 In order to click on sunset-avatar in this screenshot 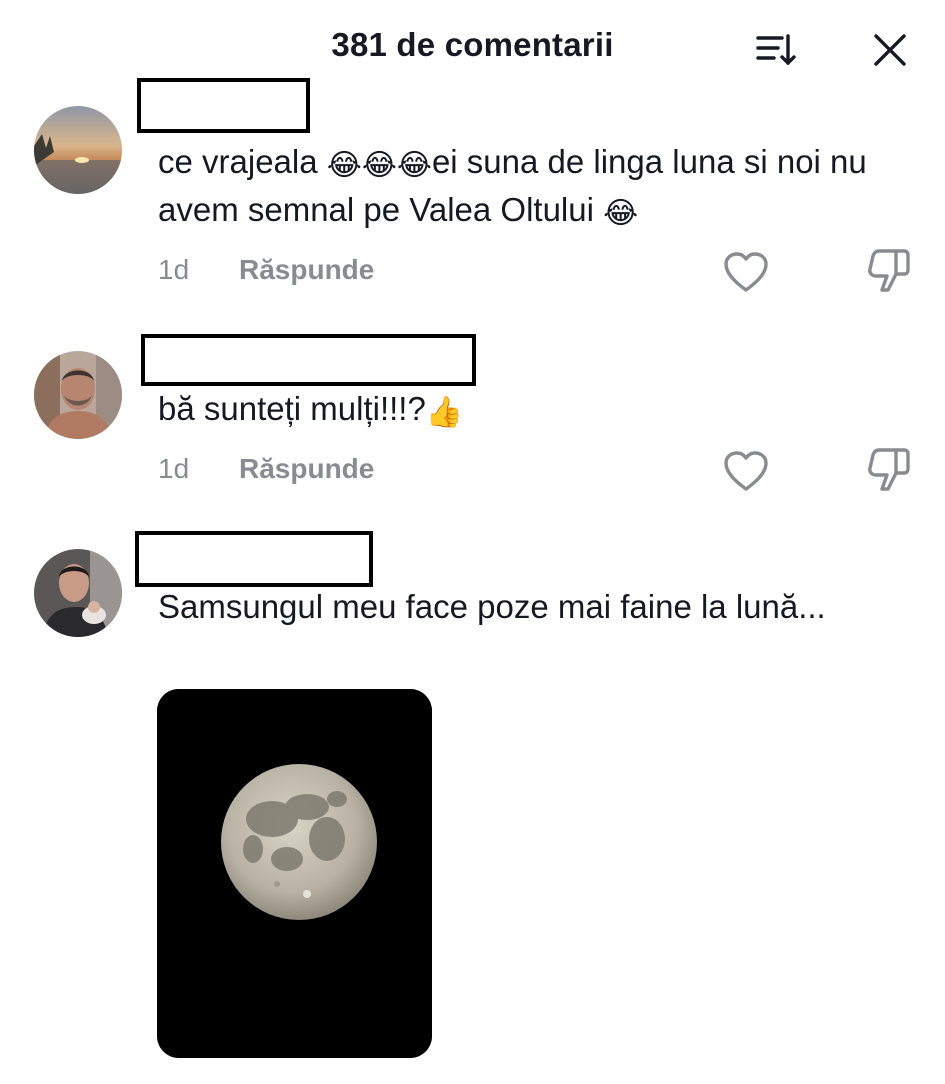, I will do `click(78, 150)`.